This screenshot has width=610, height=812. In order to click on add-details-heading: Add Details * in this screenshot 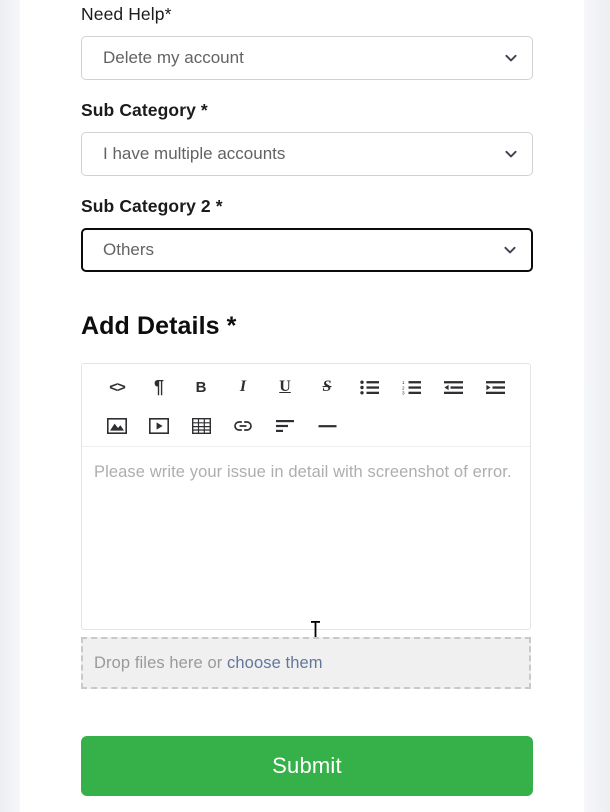, I will do `click(159, 326)`.